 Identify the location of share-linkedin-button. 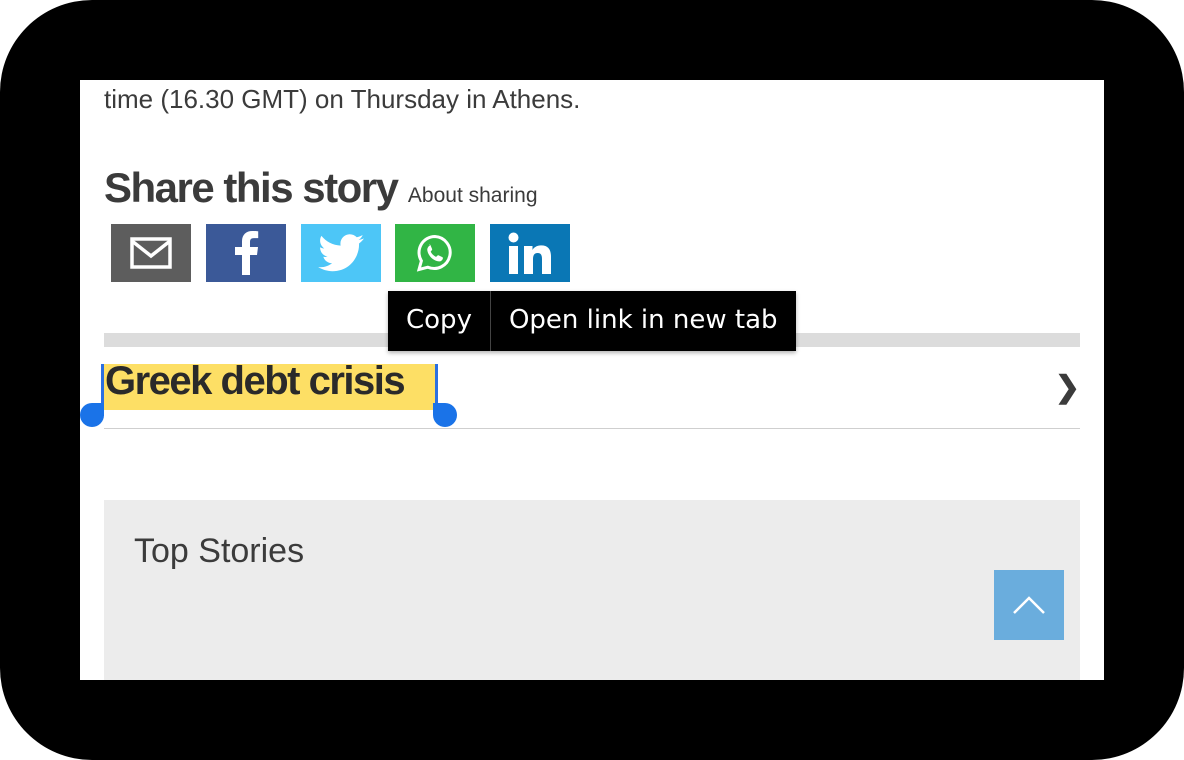
(530, 253).